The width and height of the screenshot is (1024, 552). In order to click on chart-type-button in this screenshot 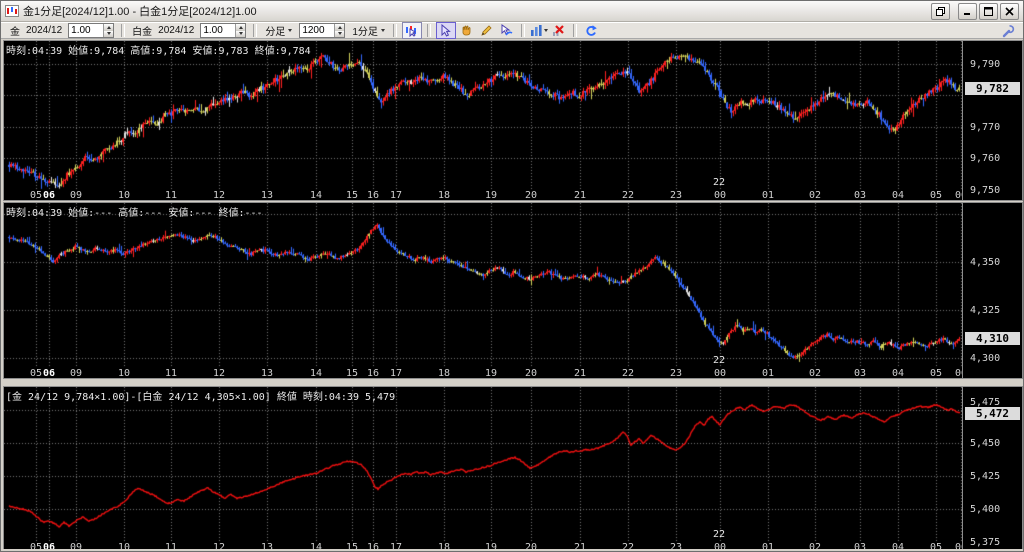, I will do `click(539, 30)`.